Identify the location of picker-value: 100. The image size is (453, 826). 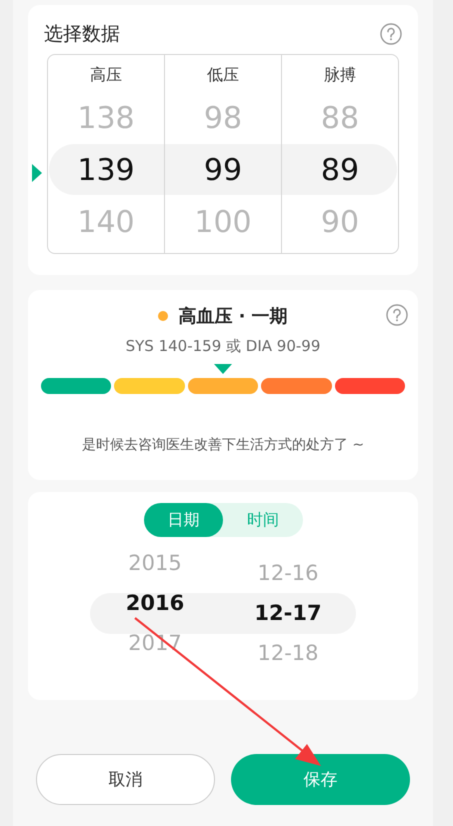
(223, 223).